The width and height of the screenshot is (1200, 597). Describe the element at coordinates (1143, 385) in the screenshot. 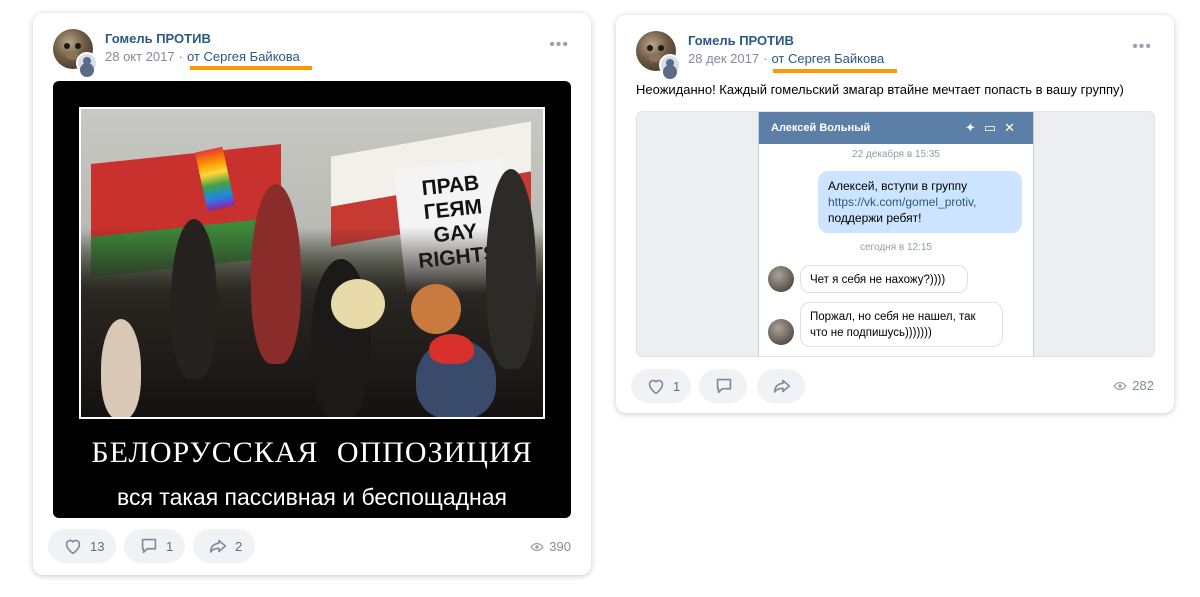

I see `views-count: 282` at that location.